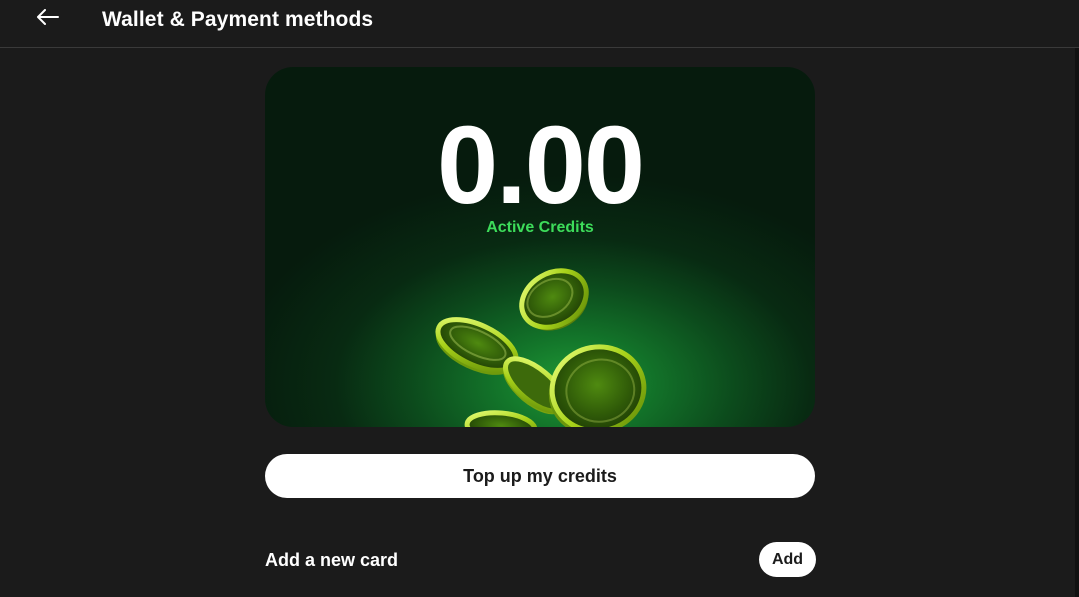 The width and height of the screenshot is (1079, 597). Describe the element at coordinates (787, 559) in the screenshot. I see `add-card-button: Add` at that location.